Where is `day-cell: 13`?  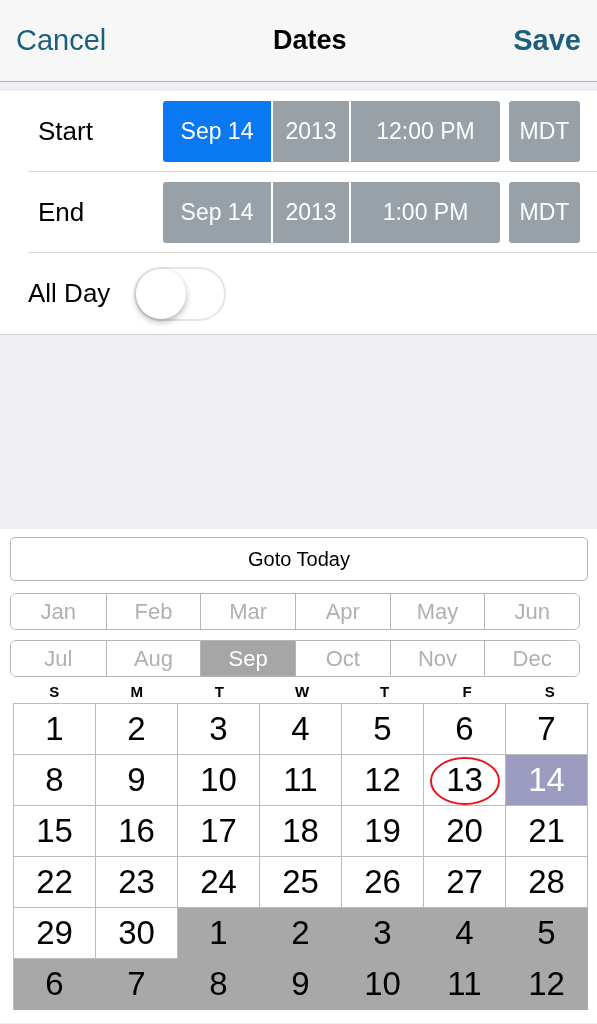
day-cell: 13 is located at coordinates (465, 780).